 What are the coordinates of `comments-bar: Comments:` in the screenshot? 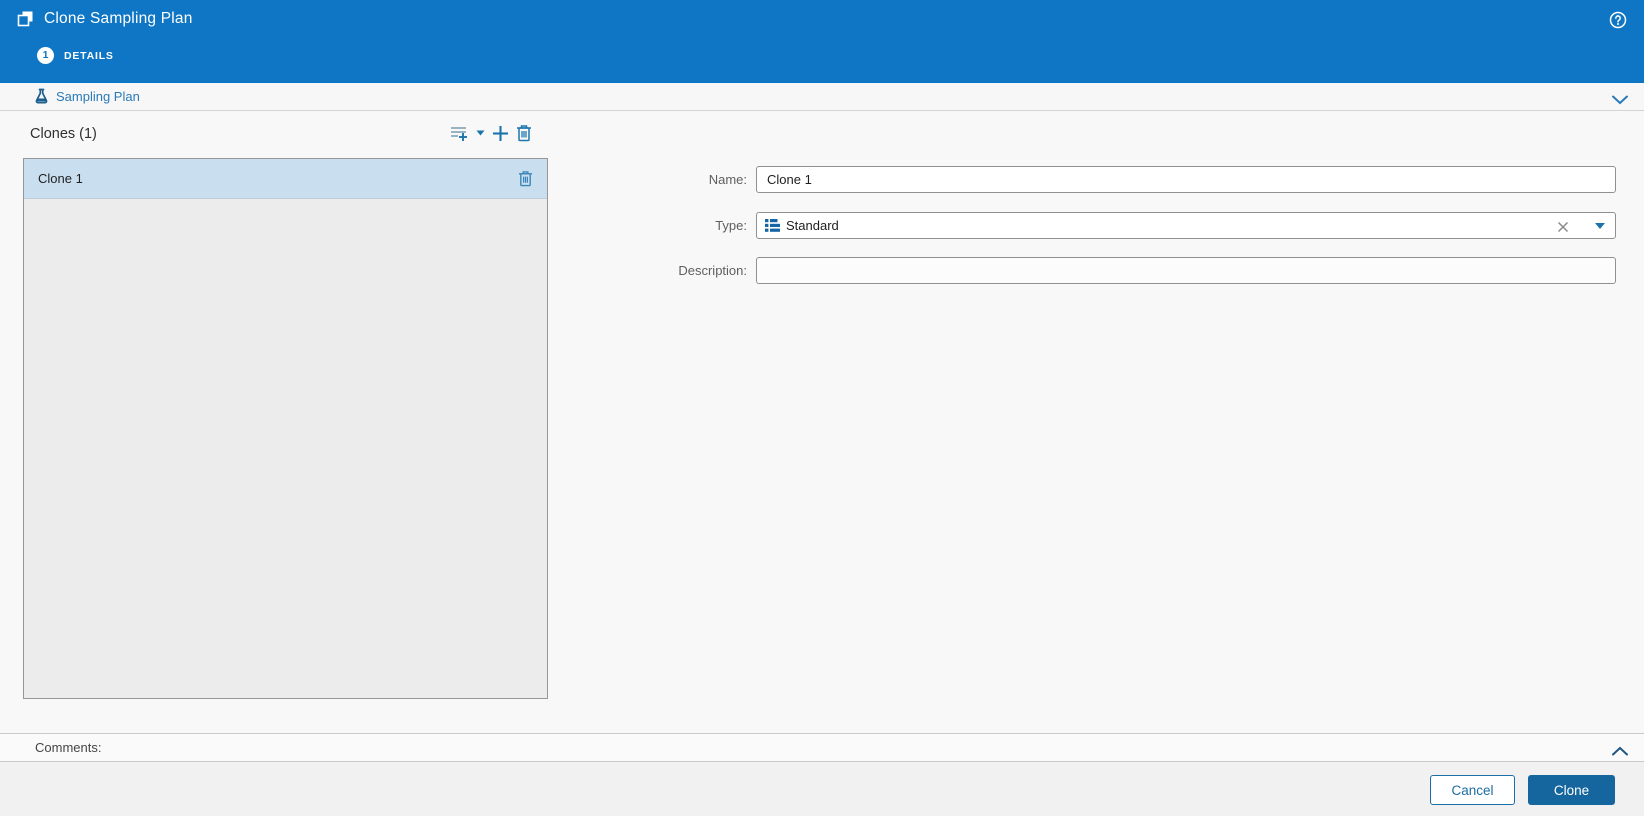 It's located at (822, 747).